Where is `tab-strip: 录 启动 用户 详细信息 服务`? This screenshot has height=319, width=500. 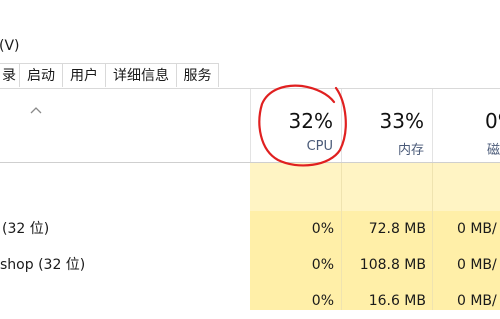 tab-strip: 录 启动 用户 详细信息 服务 is located at coordinates (250, 76).